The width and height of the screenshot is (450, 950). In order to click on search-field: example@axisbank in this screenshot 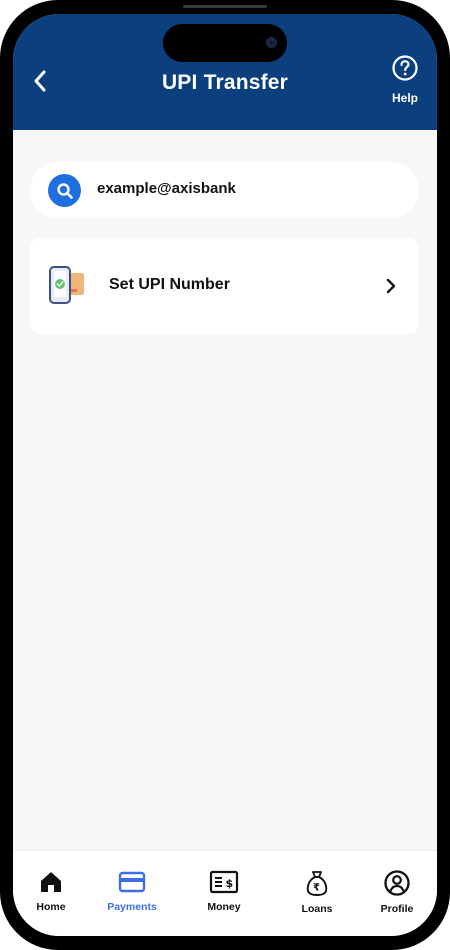, I will do `click(224, 190)`.